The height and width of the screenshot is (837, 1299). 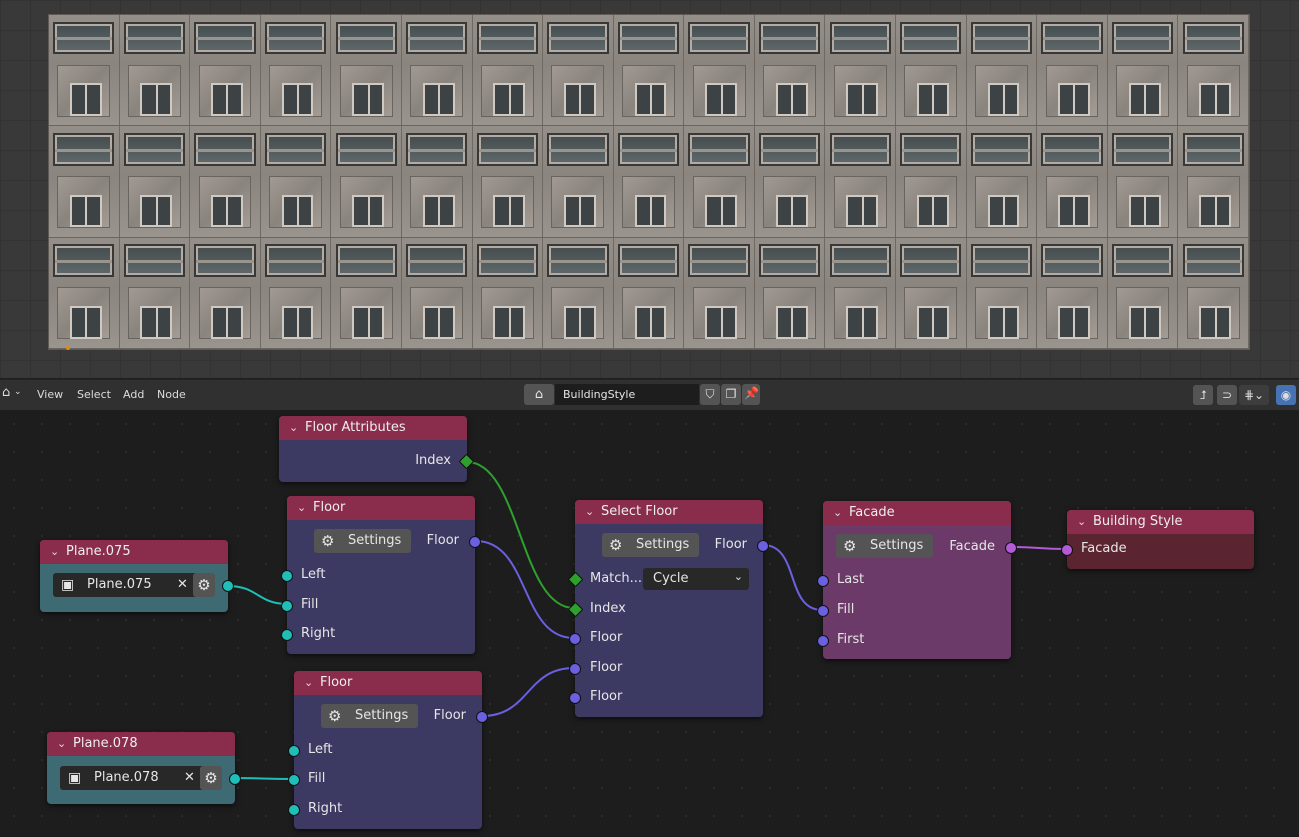 I want to click on facade-output-socket, so click(x=1011, y=548).